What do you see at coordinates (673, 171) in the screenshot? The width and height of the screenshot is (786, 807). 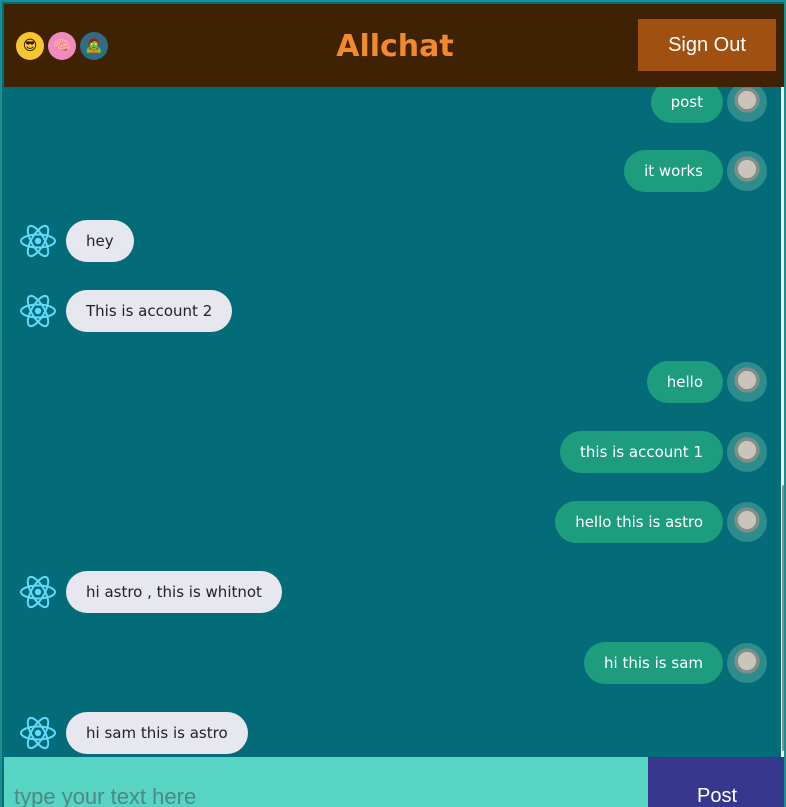 I see `message-bubble: it works` at bounding box center [673, 171].